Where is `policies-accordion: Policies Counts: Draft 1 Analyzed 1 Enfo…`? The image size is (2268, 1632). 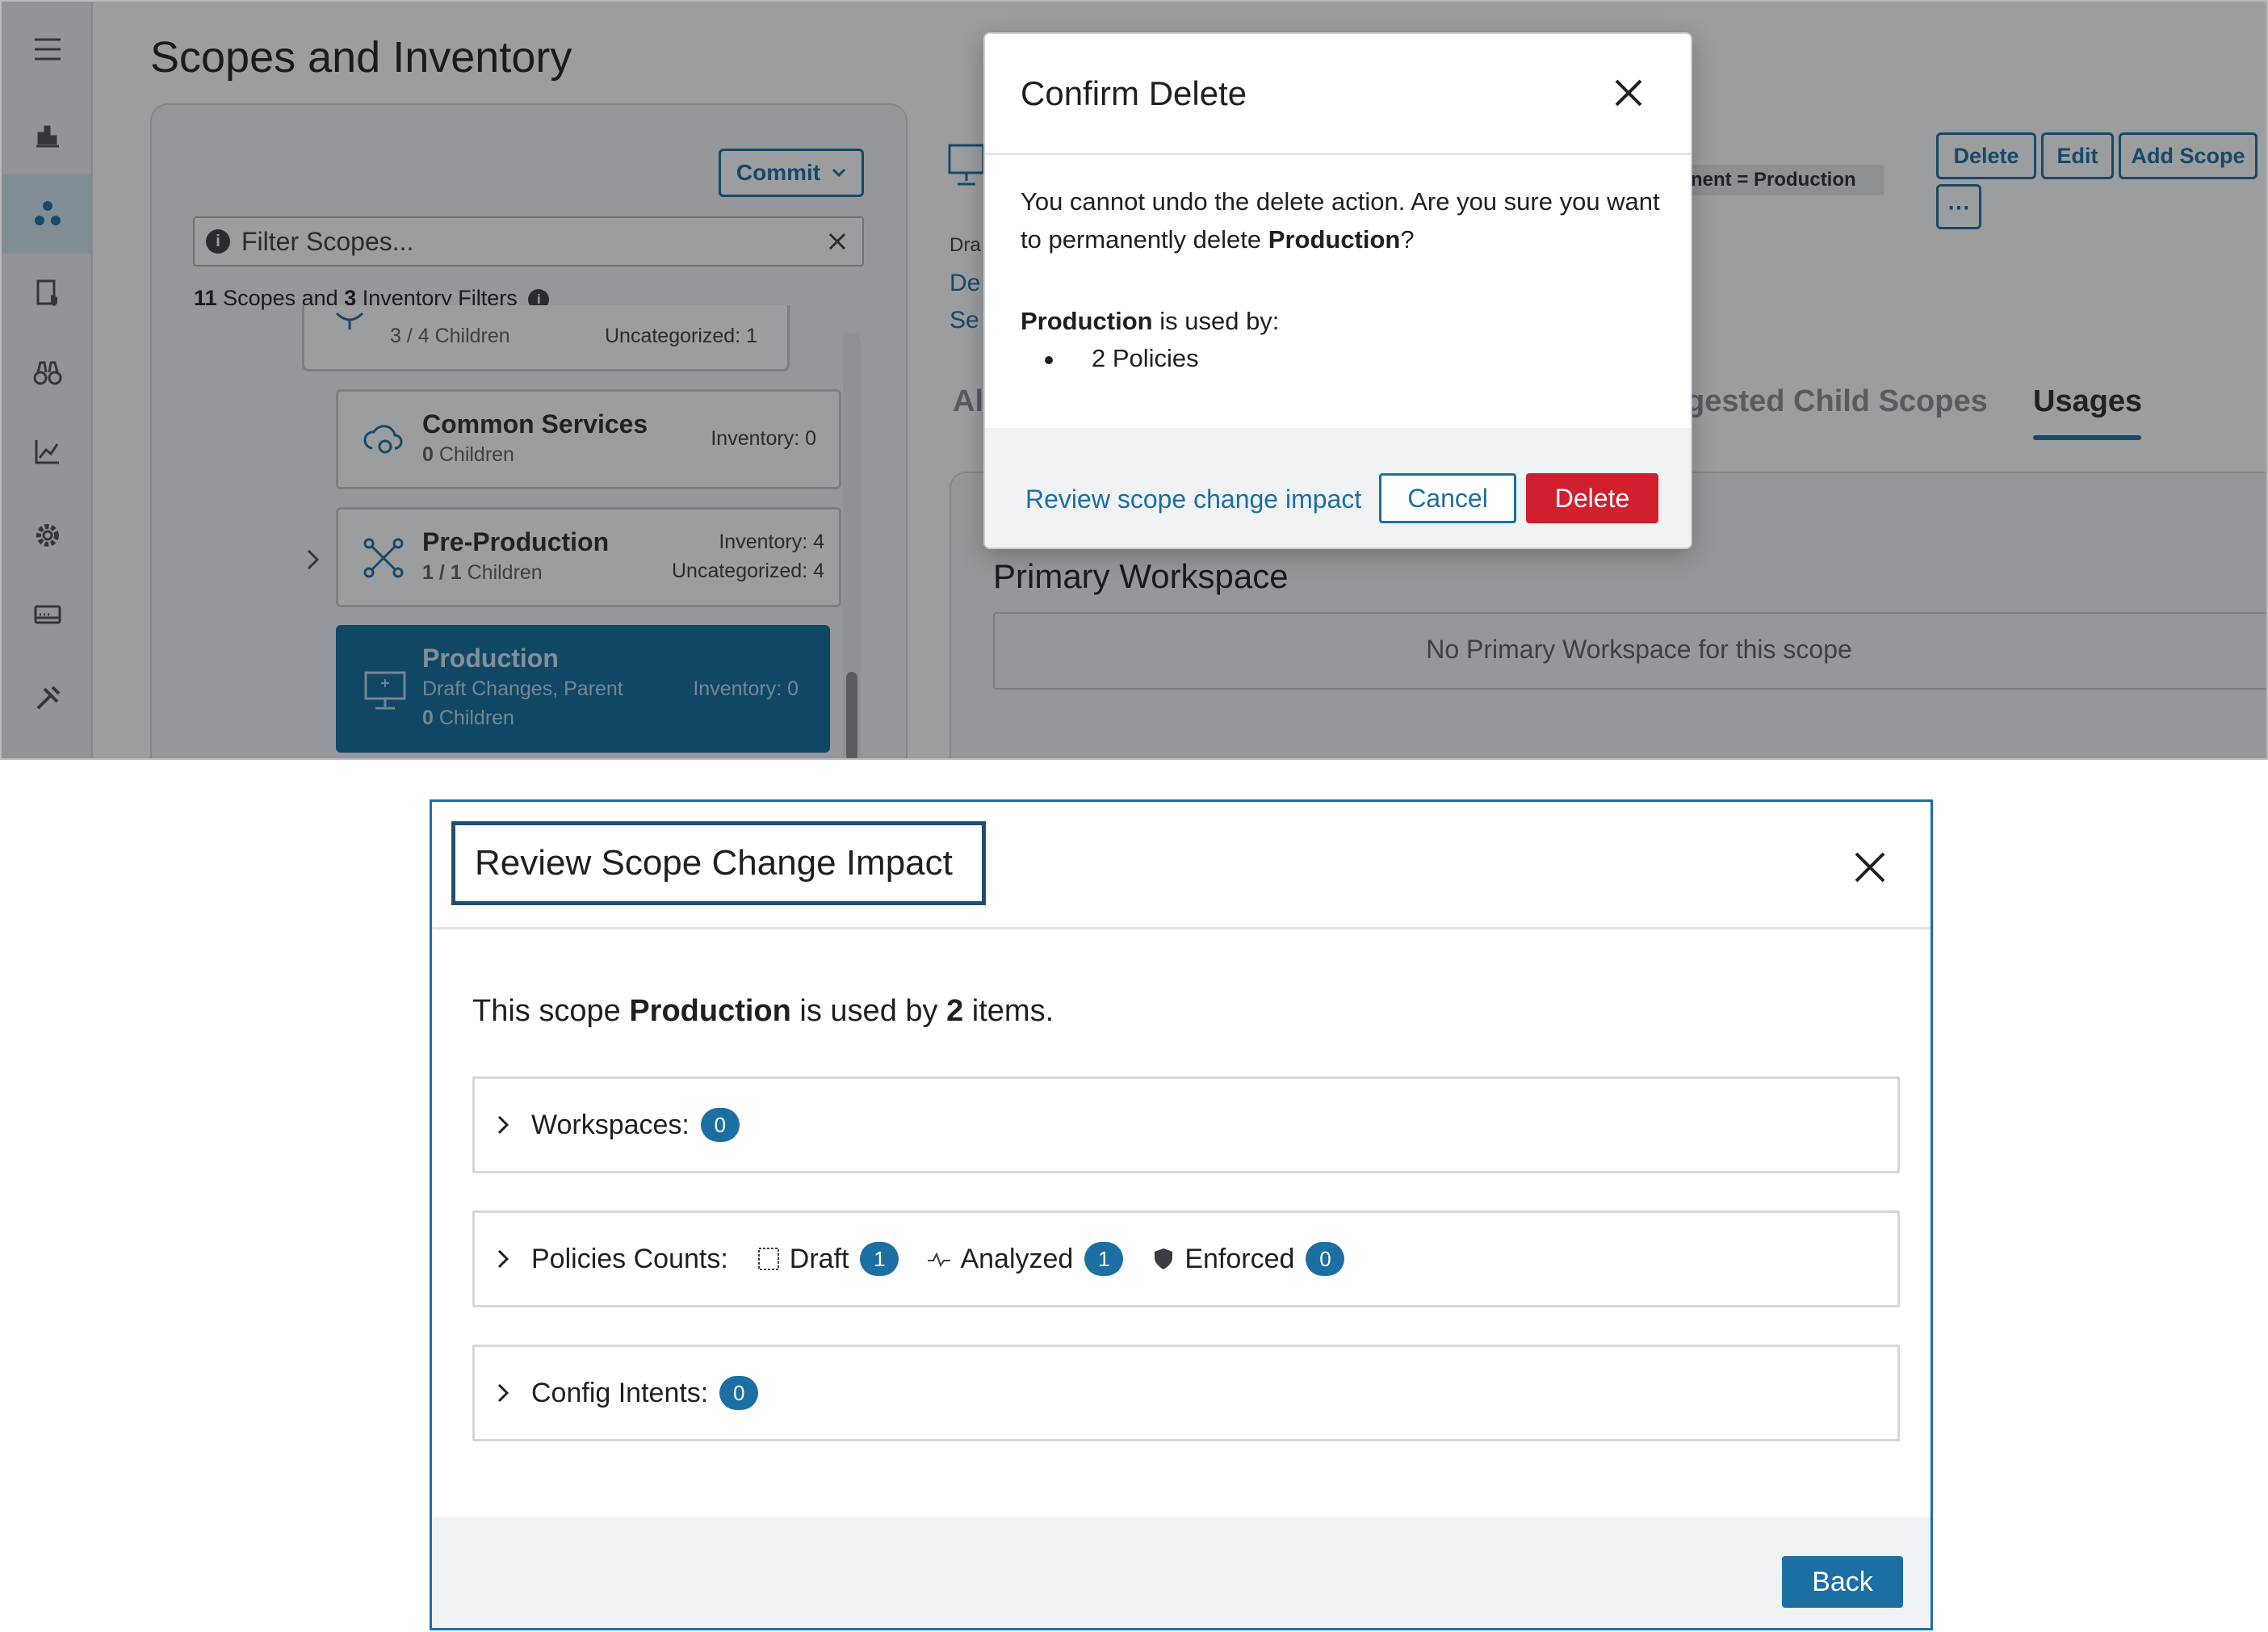
policies-accordion: Policies Counts: Draft 1 Analyzed 1 Enfo… is located at coordinates (1186, 1258).